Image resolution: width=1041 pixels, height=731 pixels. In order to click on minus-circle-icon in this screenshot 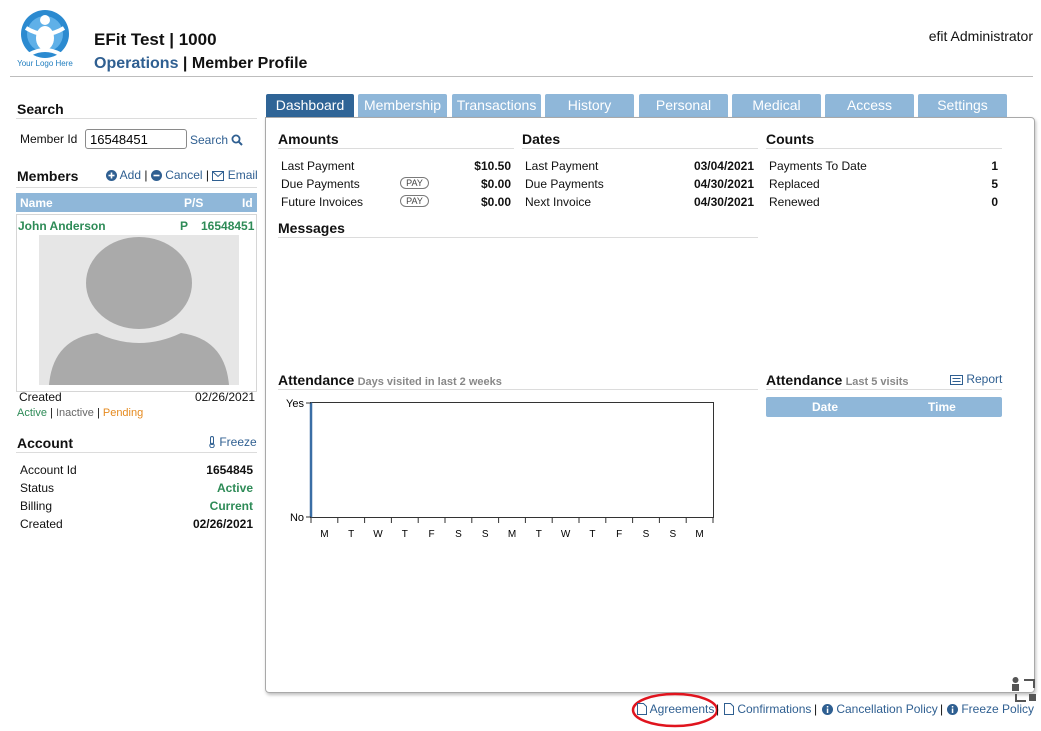, I will do `click(156, 175)`.